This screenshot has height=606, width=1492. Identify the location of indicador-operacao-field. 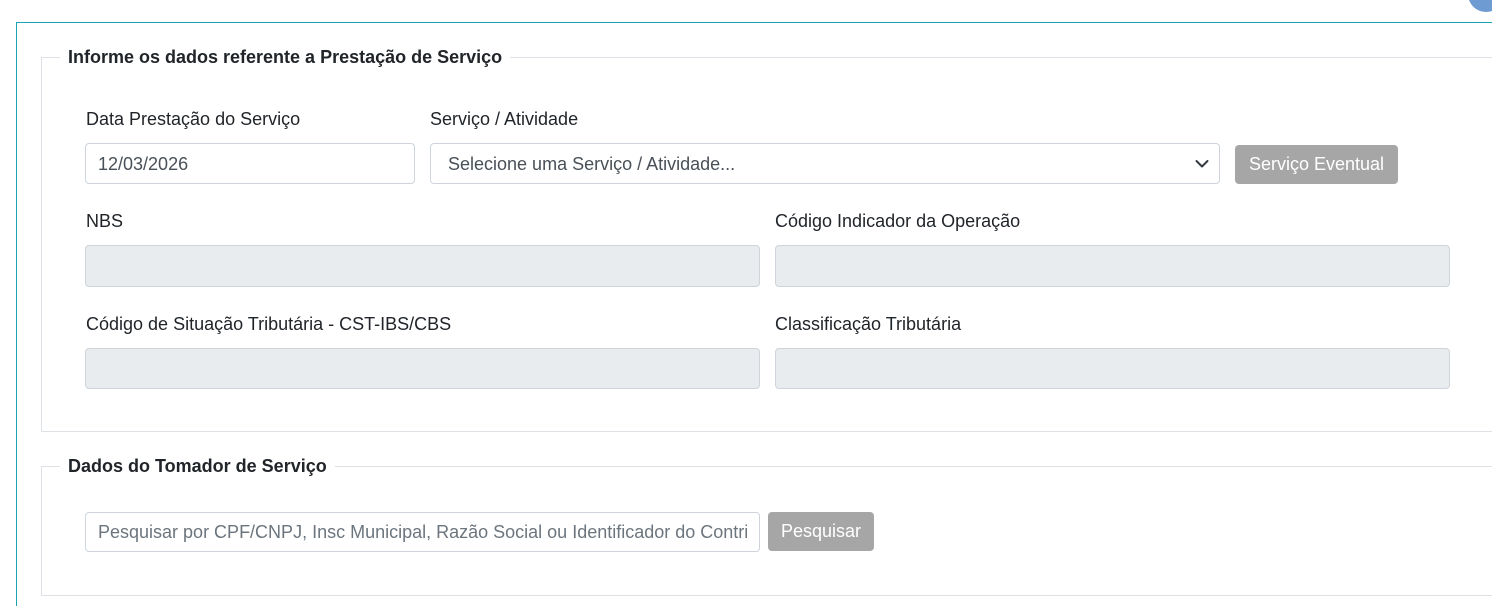
(1112, 266).